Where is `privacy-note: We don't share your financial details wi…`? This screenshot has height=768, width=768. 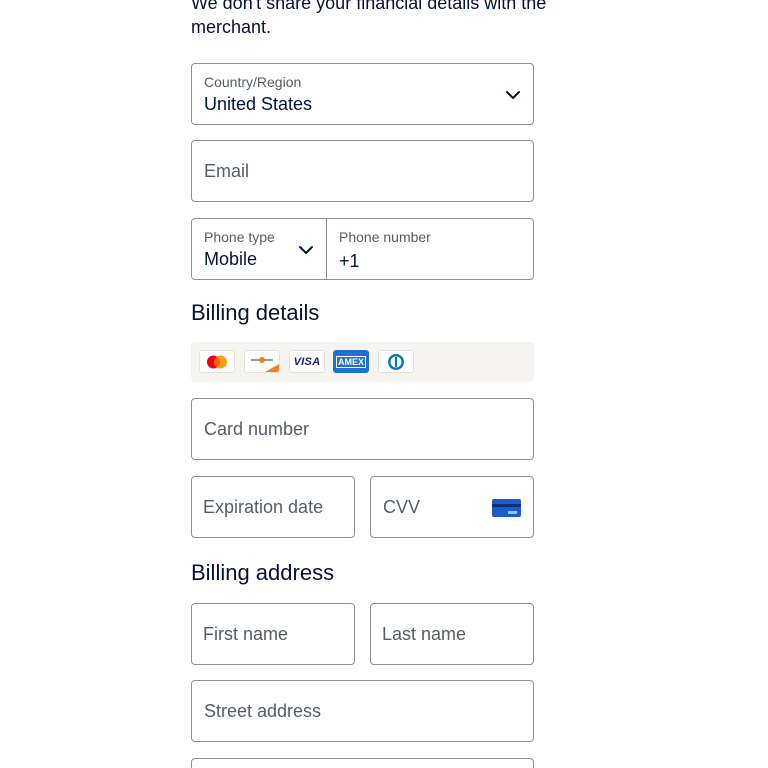 privacy-note: We don't share your financial details wi… is located at coordinates (369, 18).